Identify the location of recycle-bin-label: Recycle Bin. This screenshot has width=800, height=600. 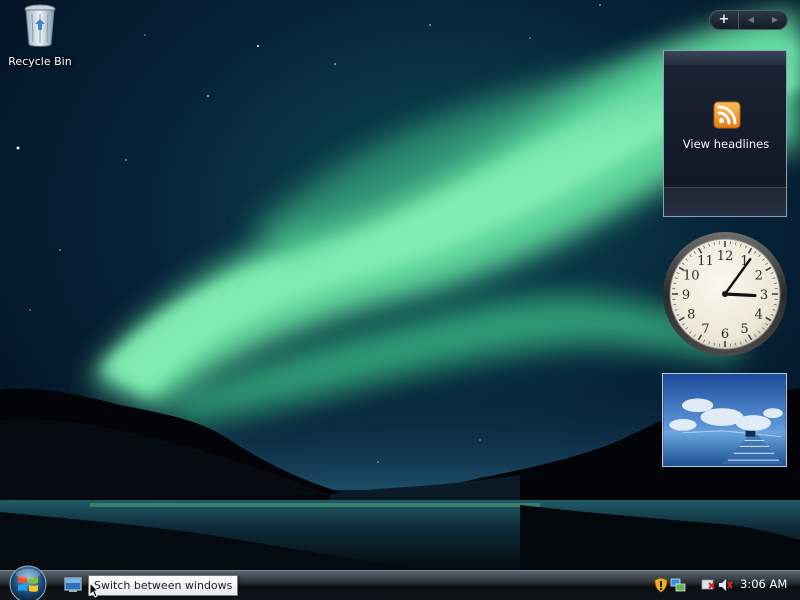
(40, 61).